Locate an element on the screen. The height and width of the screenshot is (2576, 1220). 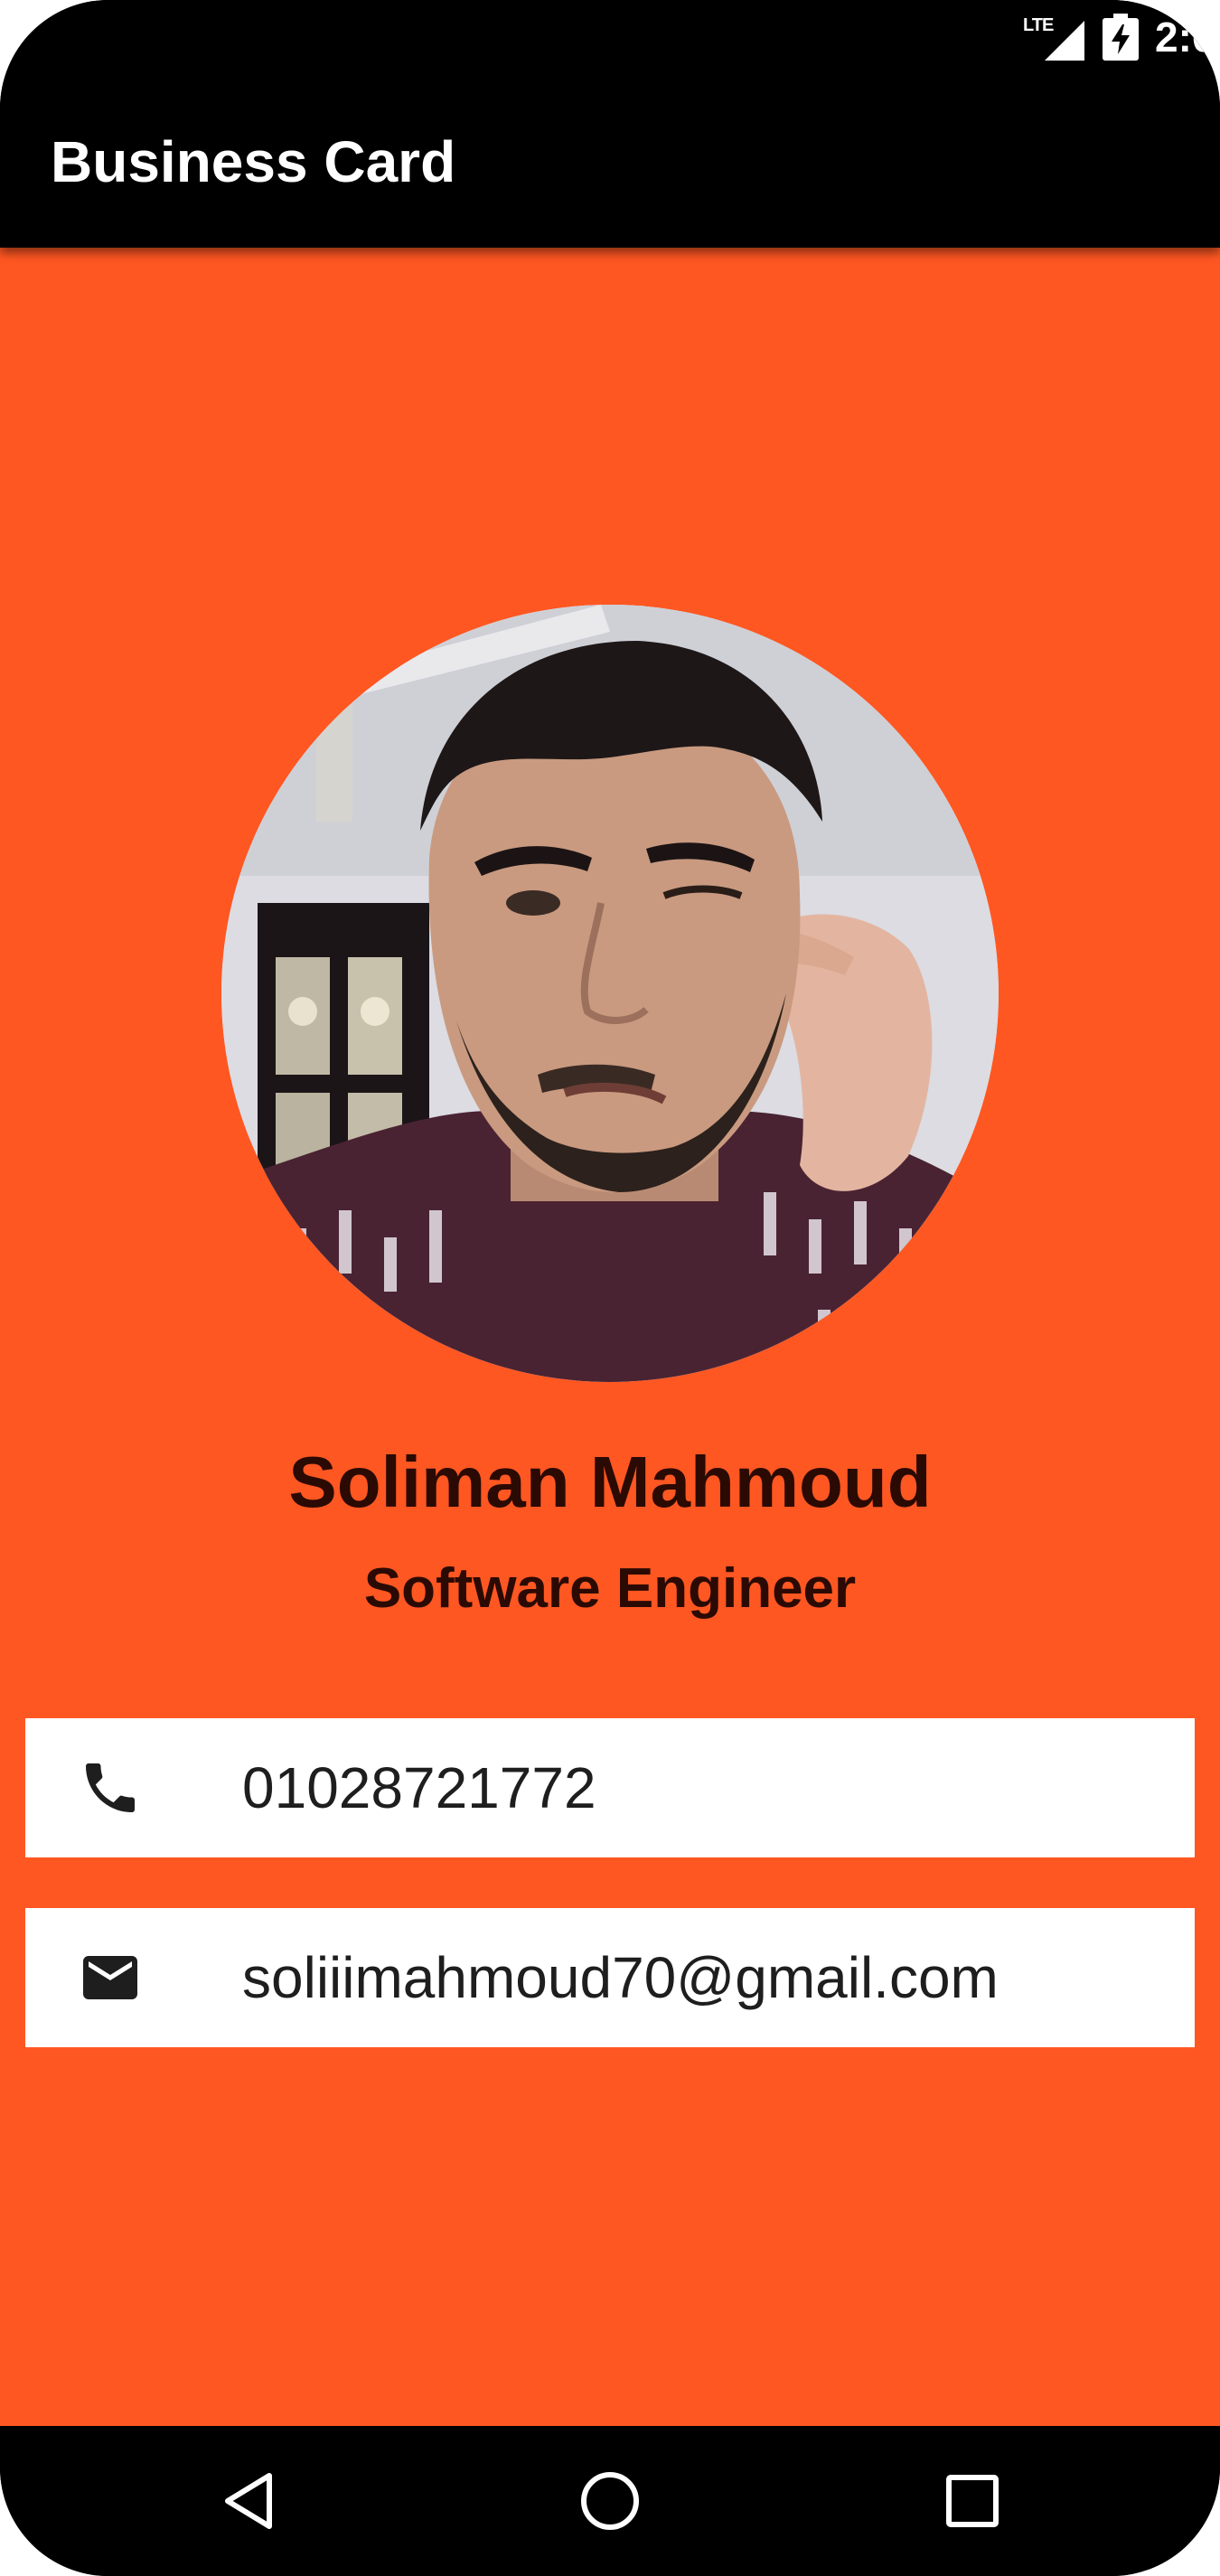
phone-number: 01028721772 is located at coordinates (419, 1787).